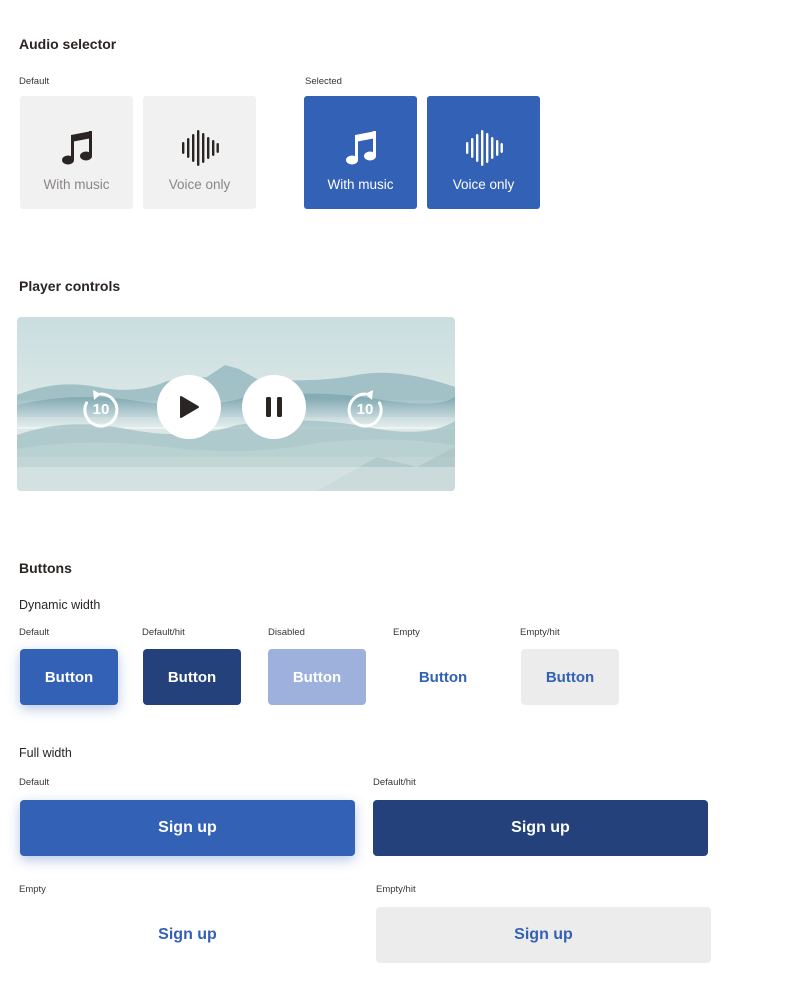  What do you see at coordinates (45, 753) in the screenshot?
I see `full-width-title: Full width` at bounding box center [45, 753].